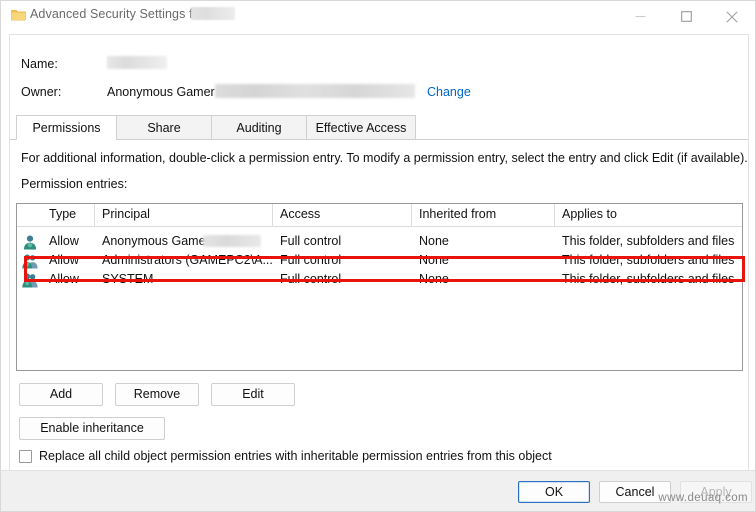 This screenshot has width=756, height=512. I want to click on column-header-applies-to-label: Applies to, so click(589, 214).